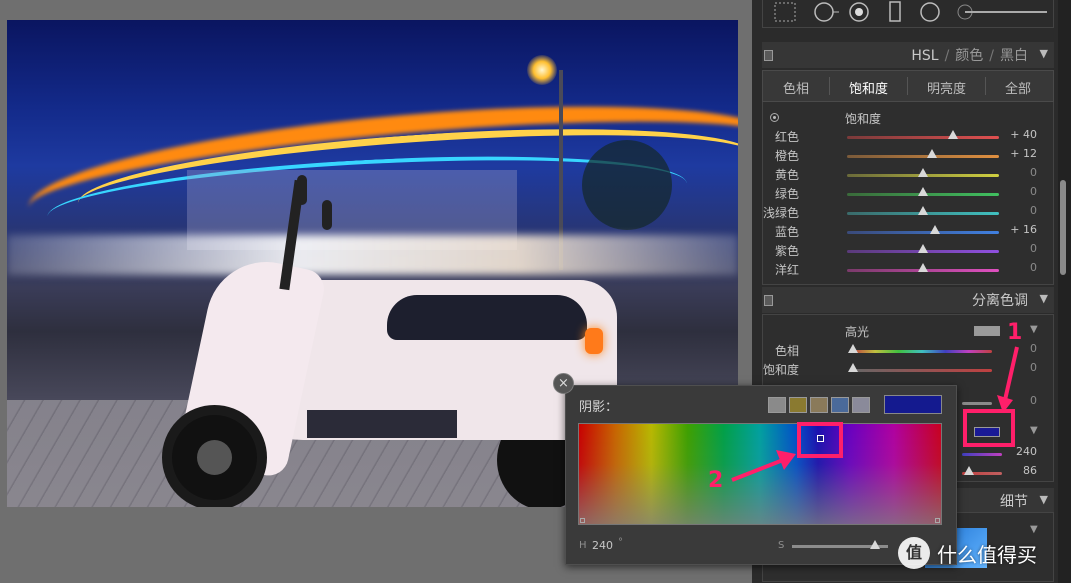 The width and height of the screenshot is (1071, 583). Describe the element at coordinates (563, 383) in the screenshot. I see `close-icon: ×` at that location.